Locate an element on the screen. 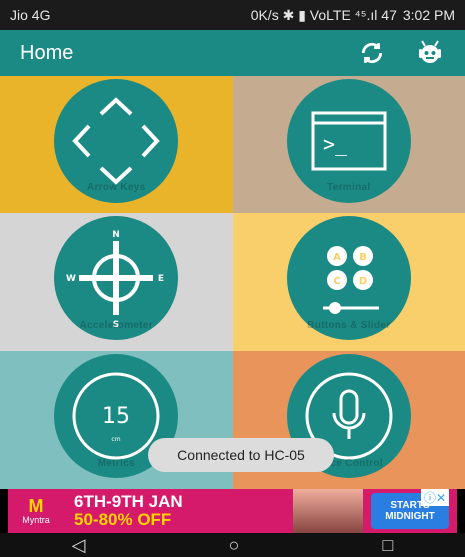 Image resolution: width=465 pixels, height=557 pixels. recent-apps-icon: □ is located at coordinates (388, 545).